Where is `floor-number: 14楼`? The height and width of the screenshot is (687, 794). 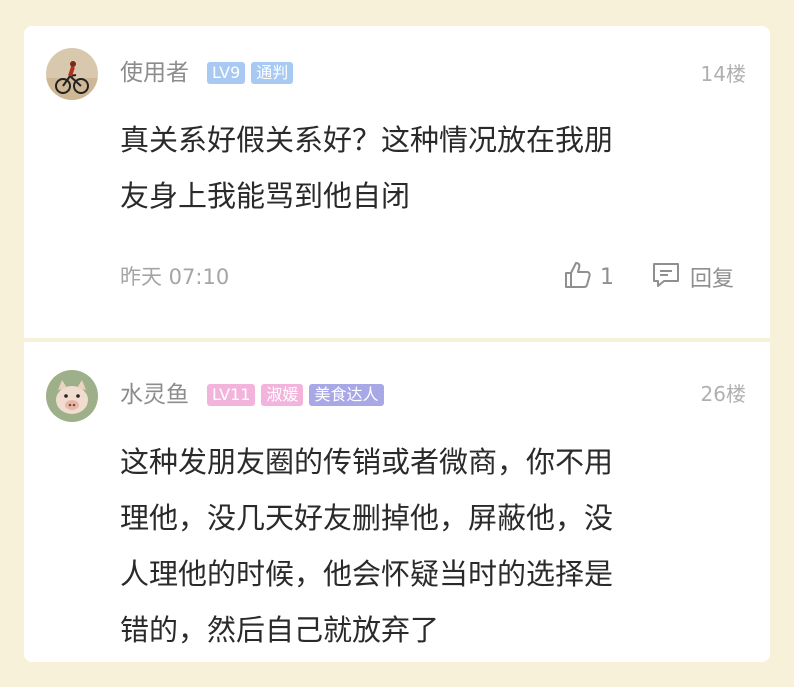
floor-number: 14楼 is located at coordinates (723, 74).